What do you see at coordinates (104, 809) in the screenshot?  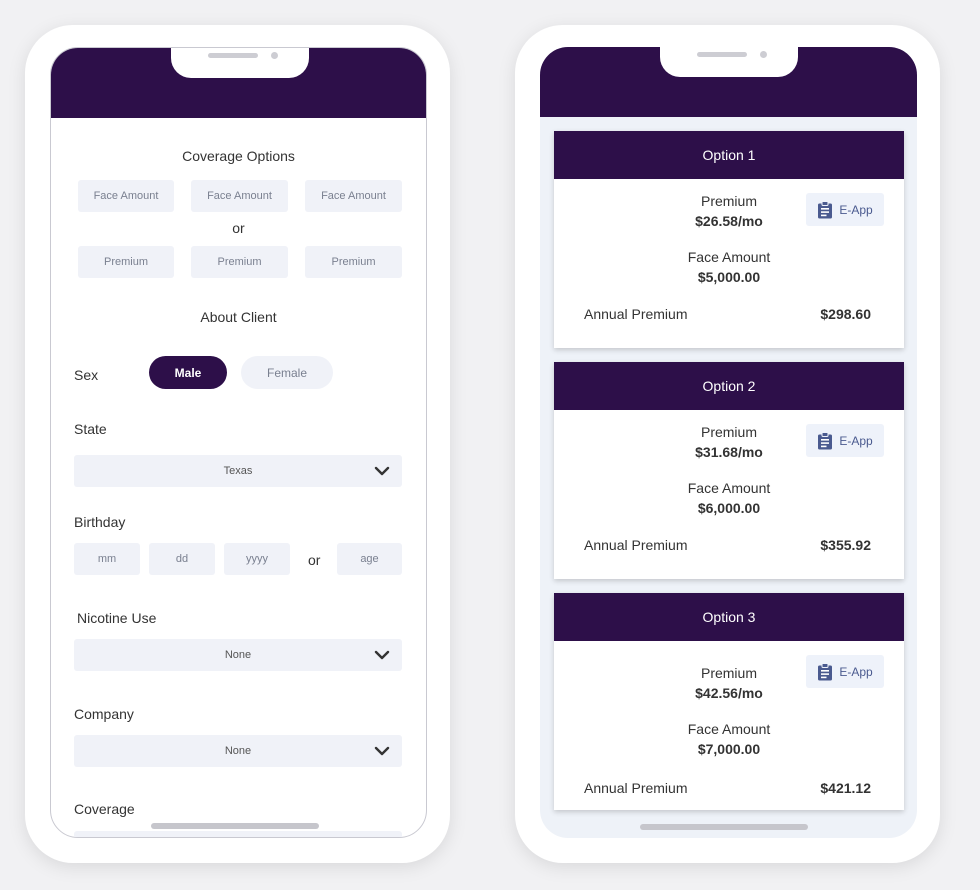 I see `coverage-label: Coverage` at bounding box center [104, 809].